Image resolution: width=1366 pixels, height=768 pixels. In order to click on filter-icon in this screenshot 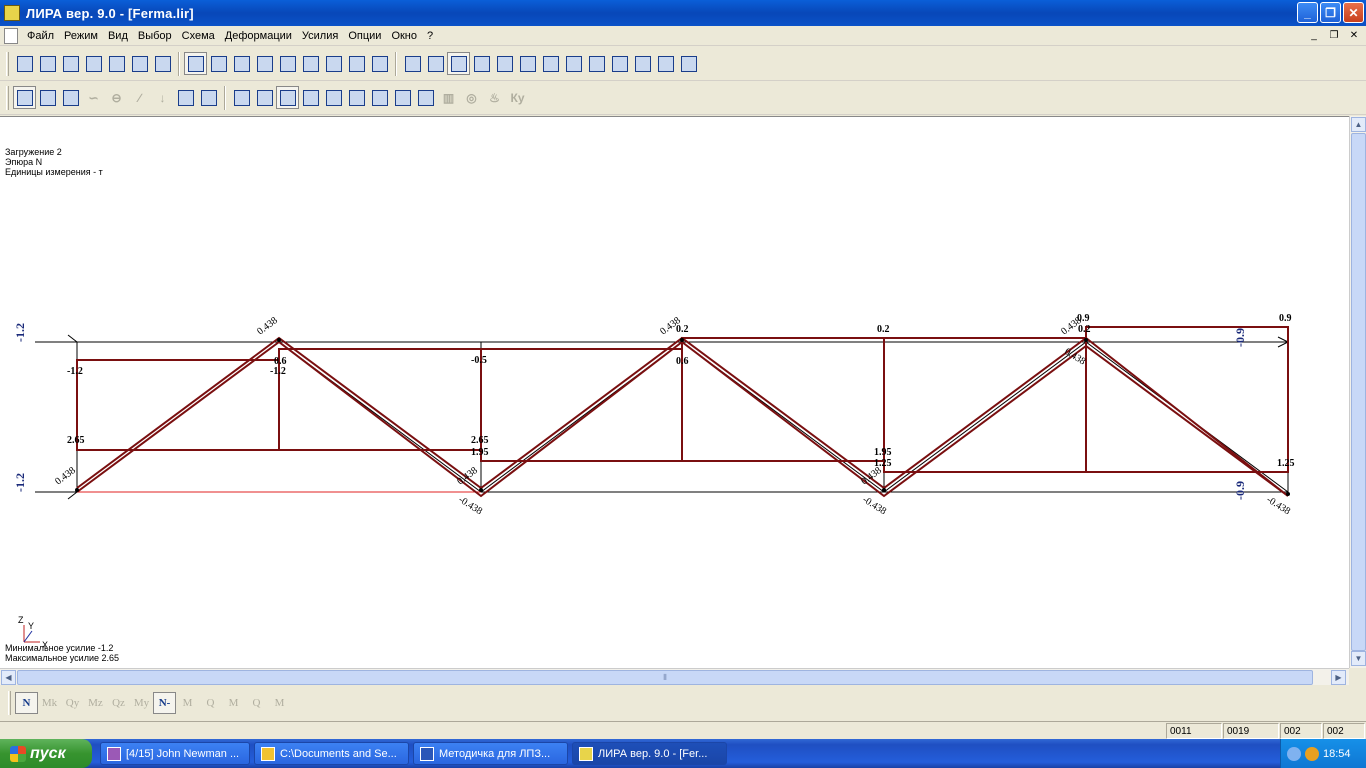, I will do `click(412, 63)`.